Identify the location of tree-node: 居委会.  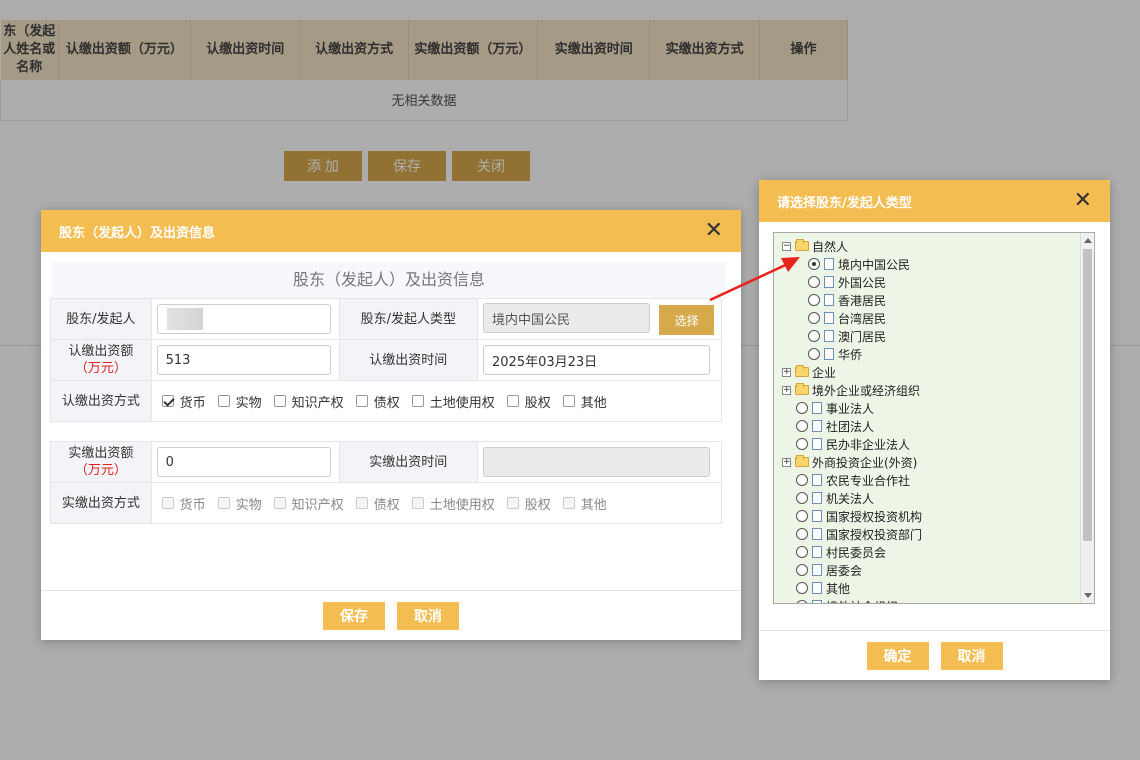
(938, 570).